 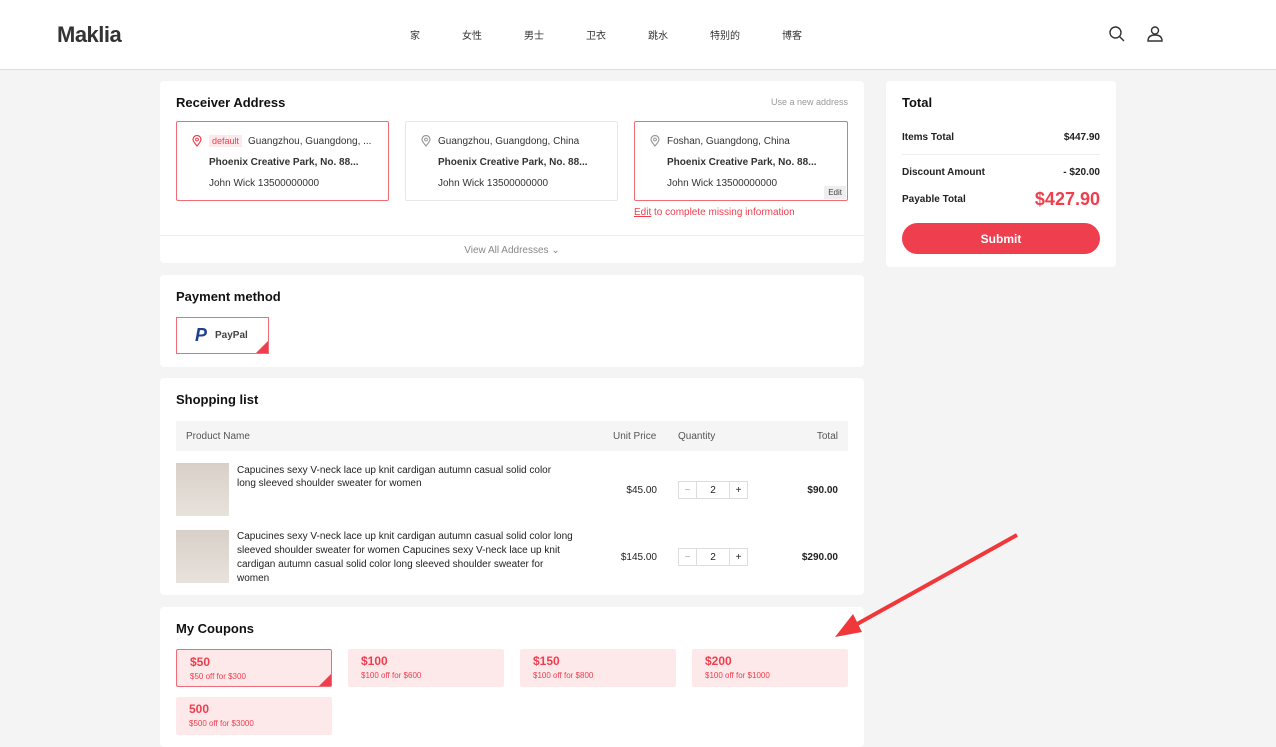 What do you see at coordinates (926, 585) in the screenshot?
I see `annotation-arrow-icon` at bounding box center [926, 585].